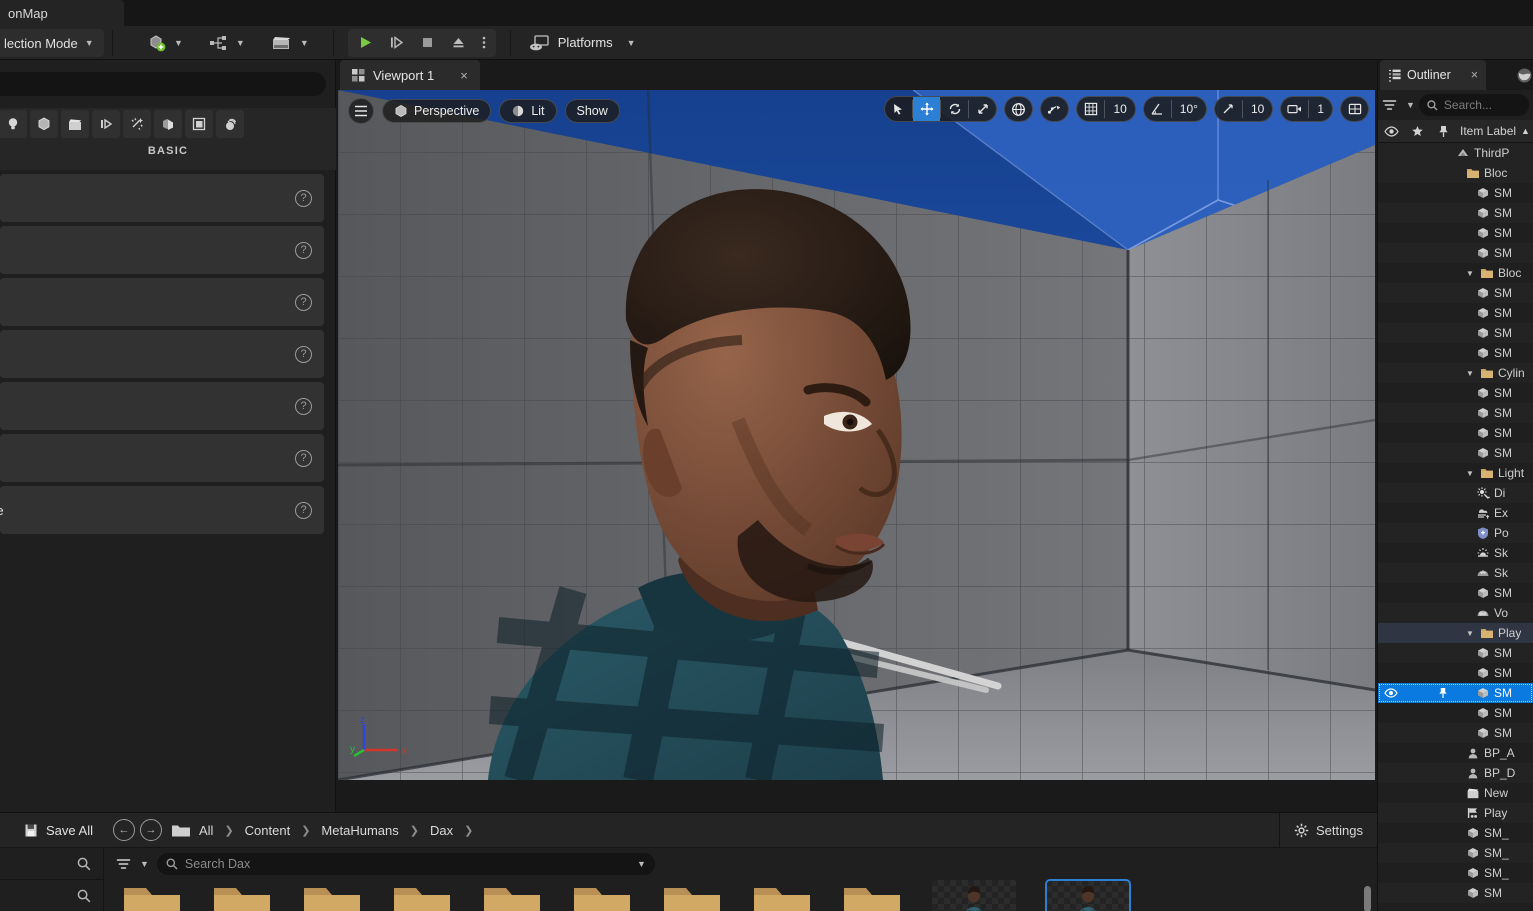  I want to click on category-all-classes, so click(199, 124).